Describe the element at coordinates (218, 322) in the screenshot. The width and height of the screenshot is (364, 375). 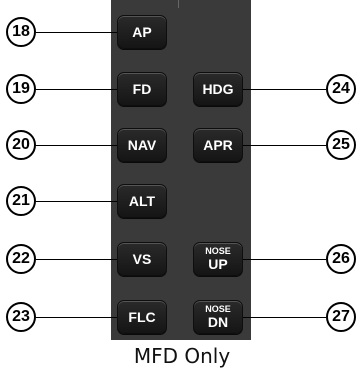
I see `nose-dn-bottom-label: DN` at that location.